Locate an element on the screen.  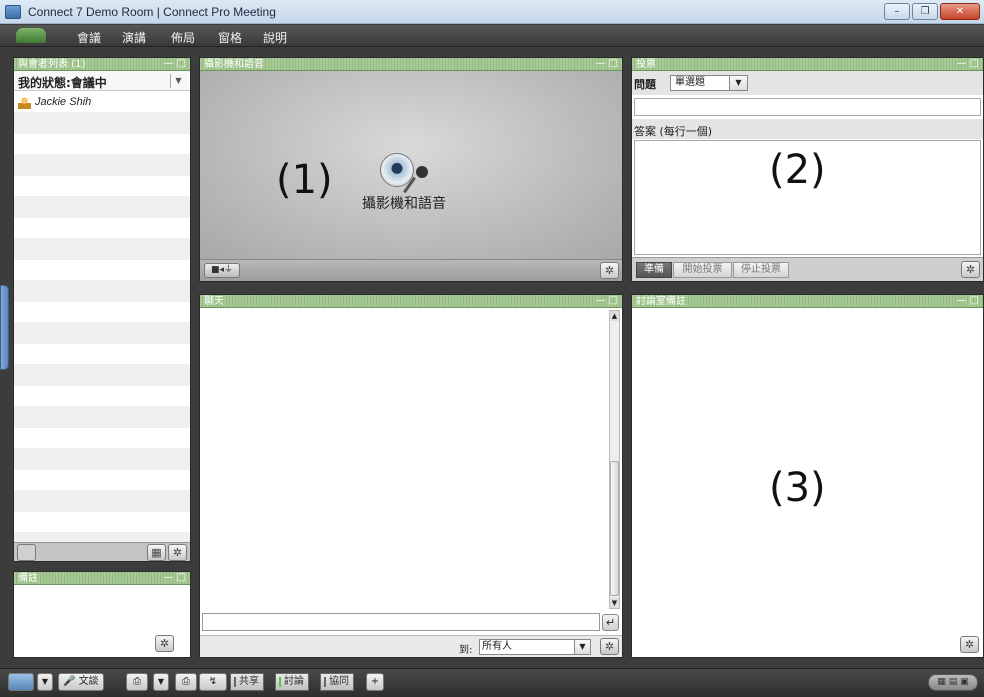
camera-mic-toggle-button: ■◂⏚ is located at coordinates (222, 270).